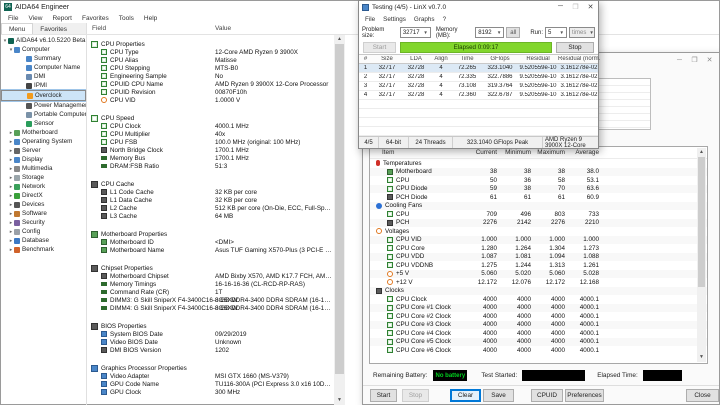 The width and height of the screenshot is (720, 405). Describe the element at coordinates (702, 395) in the screenshot. I see `close-button: Close` at that location.